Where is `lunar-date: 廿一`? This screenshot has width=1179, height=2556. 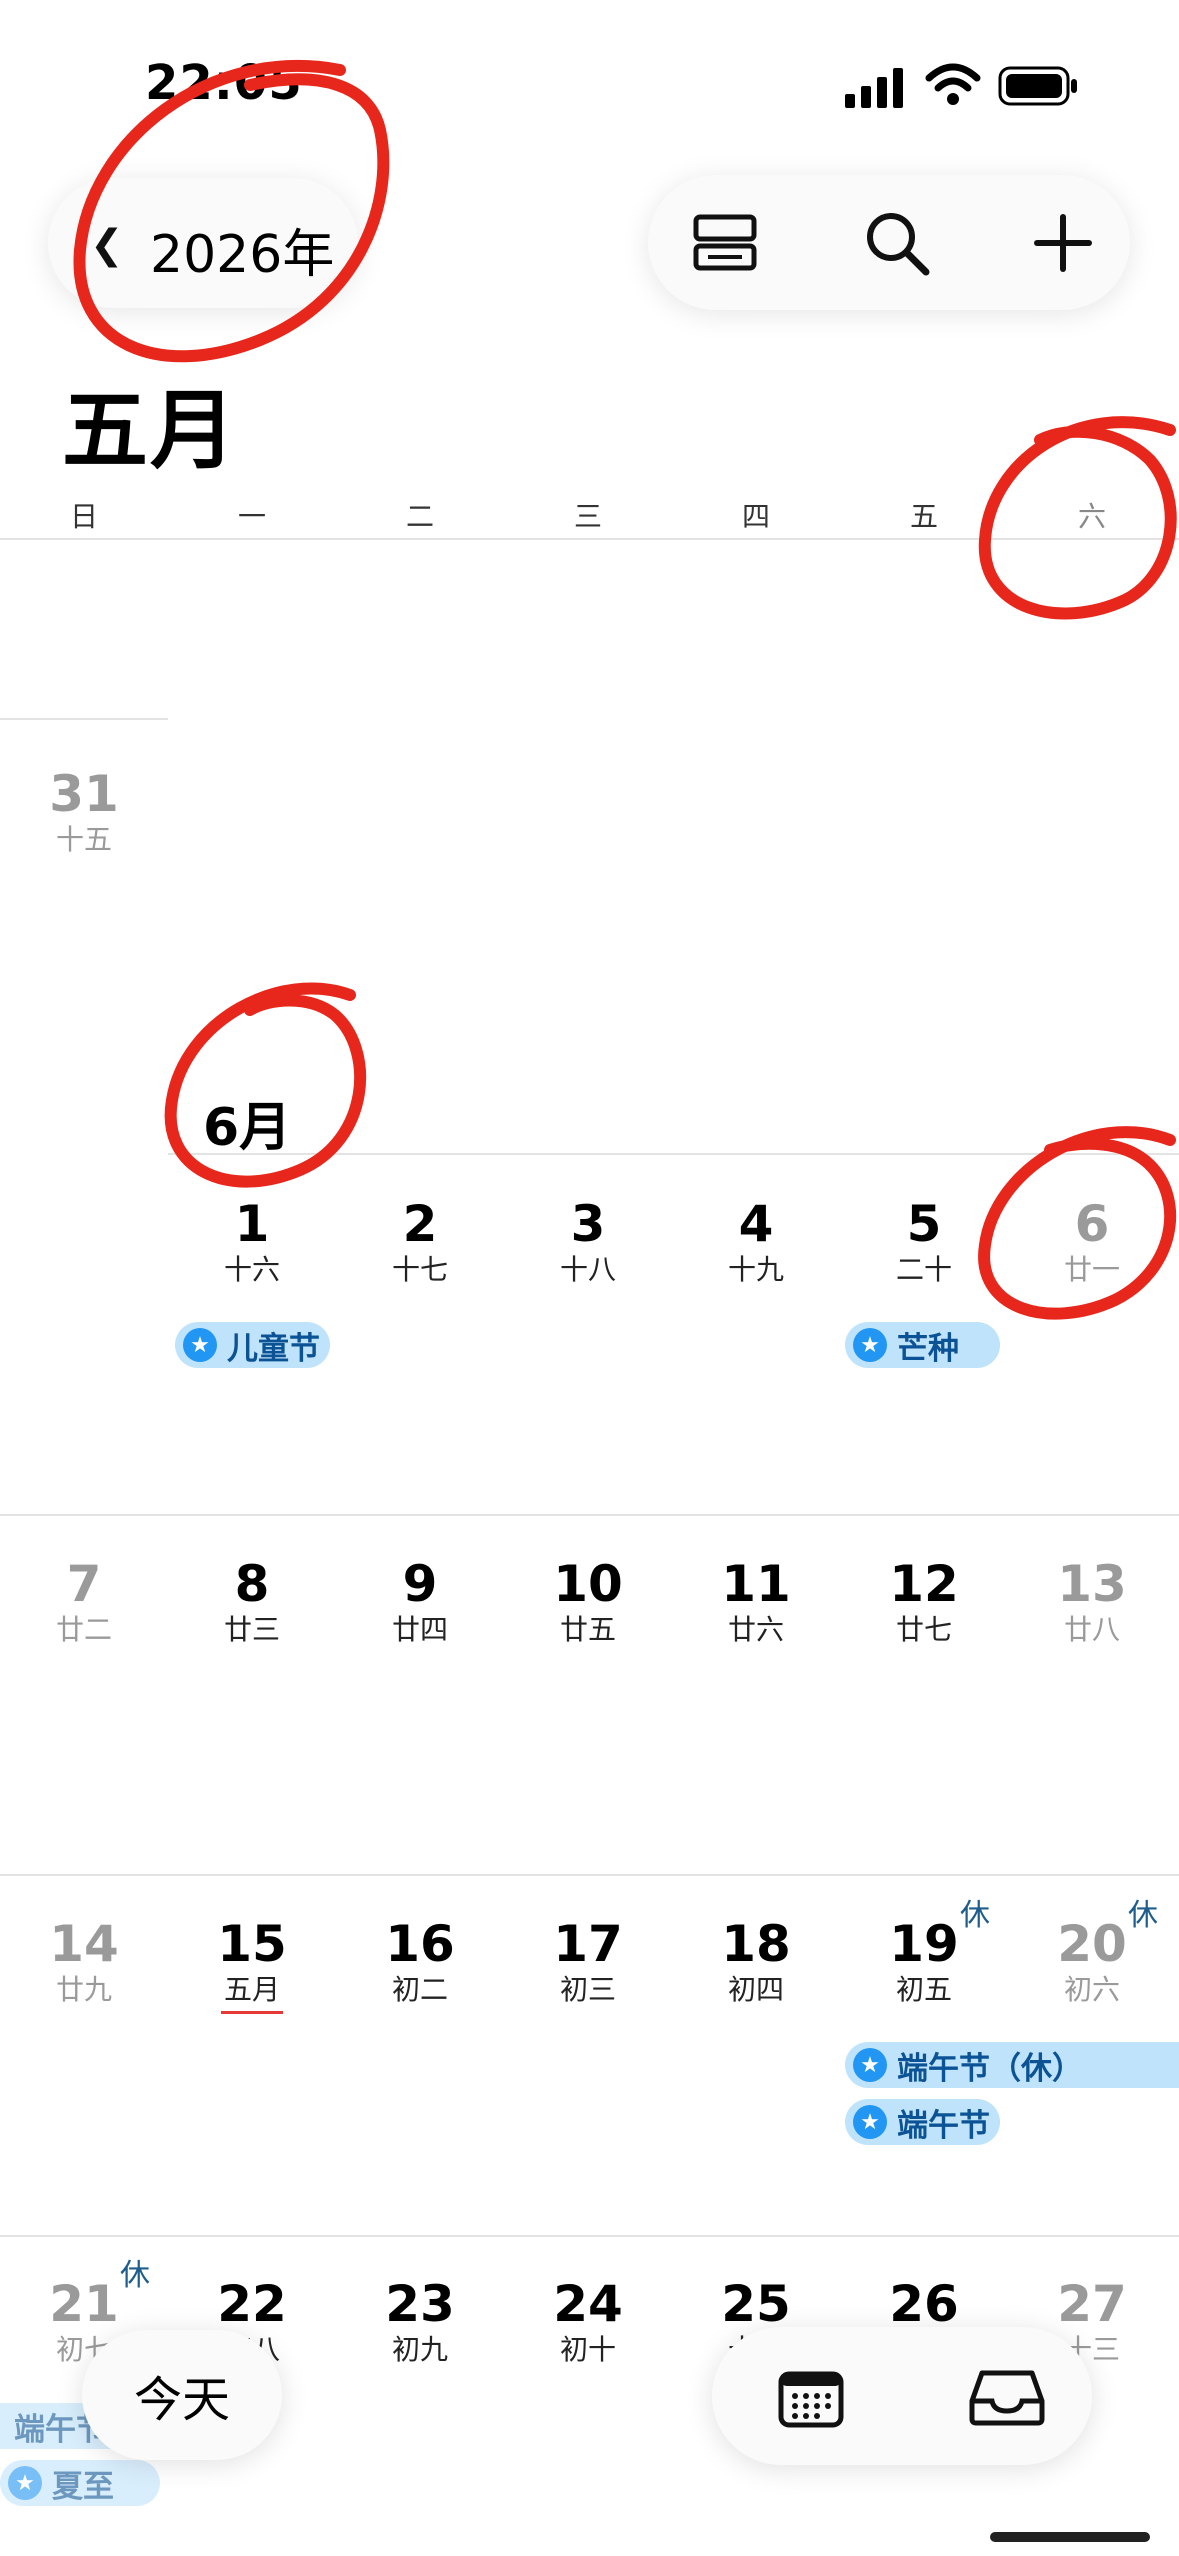
lunar-date: 廿一 is located at coordinates (1091, 1269).